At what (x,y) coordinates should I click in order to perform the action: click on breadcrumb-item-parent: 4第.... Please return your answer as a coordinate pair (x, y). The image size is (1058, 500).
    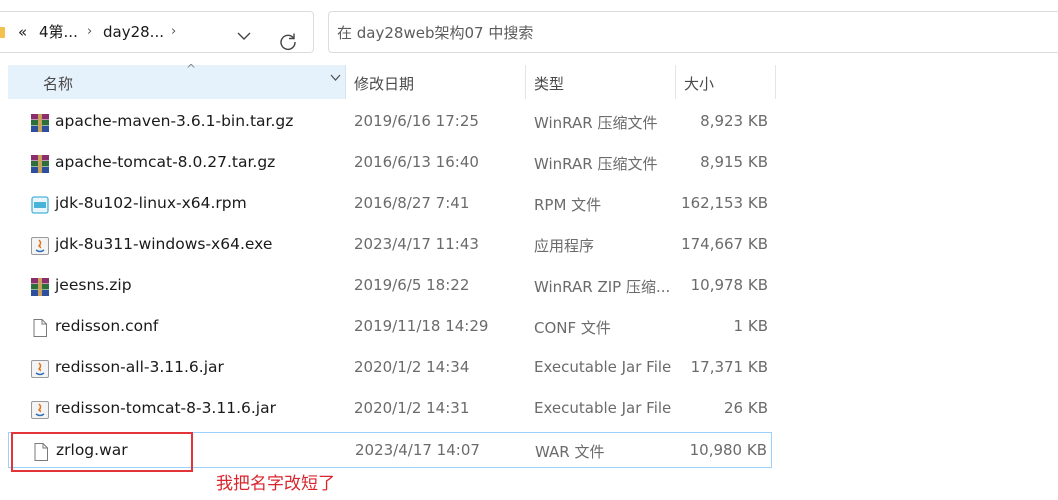
    Looking at the image, I should click on (58, 32).